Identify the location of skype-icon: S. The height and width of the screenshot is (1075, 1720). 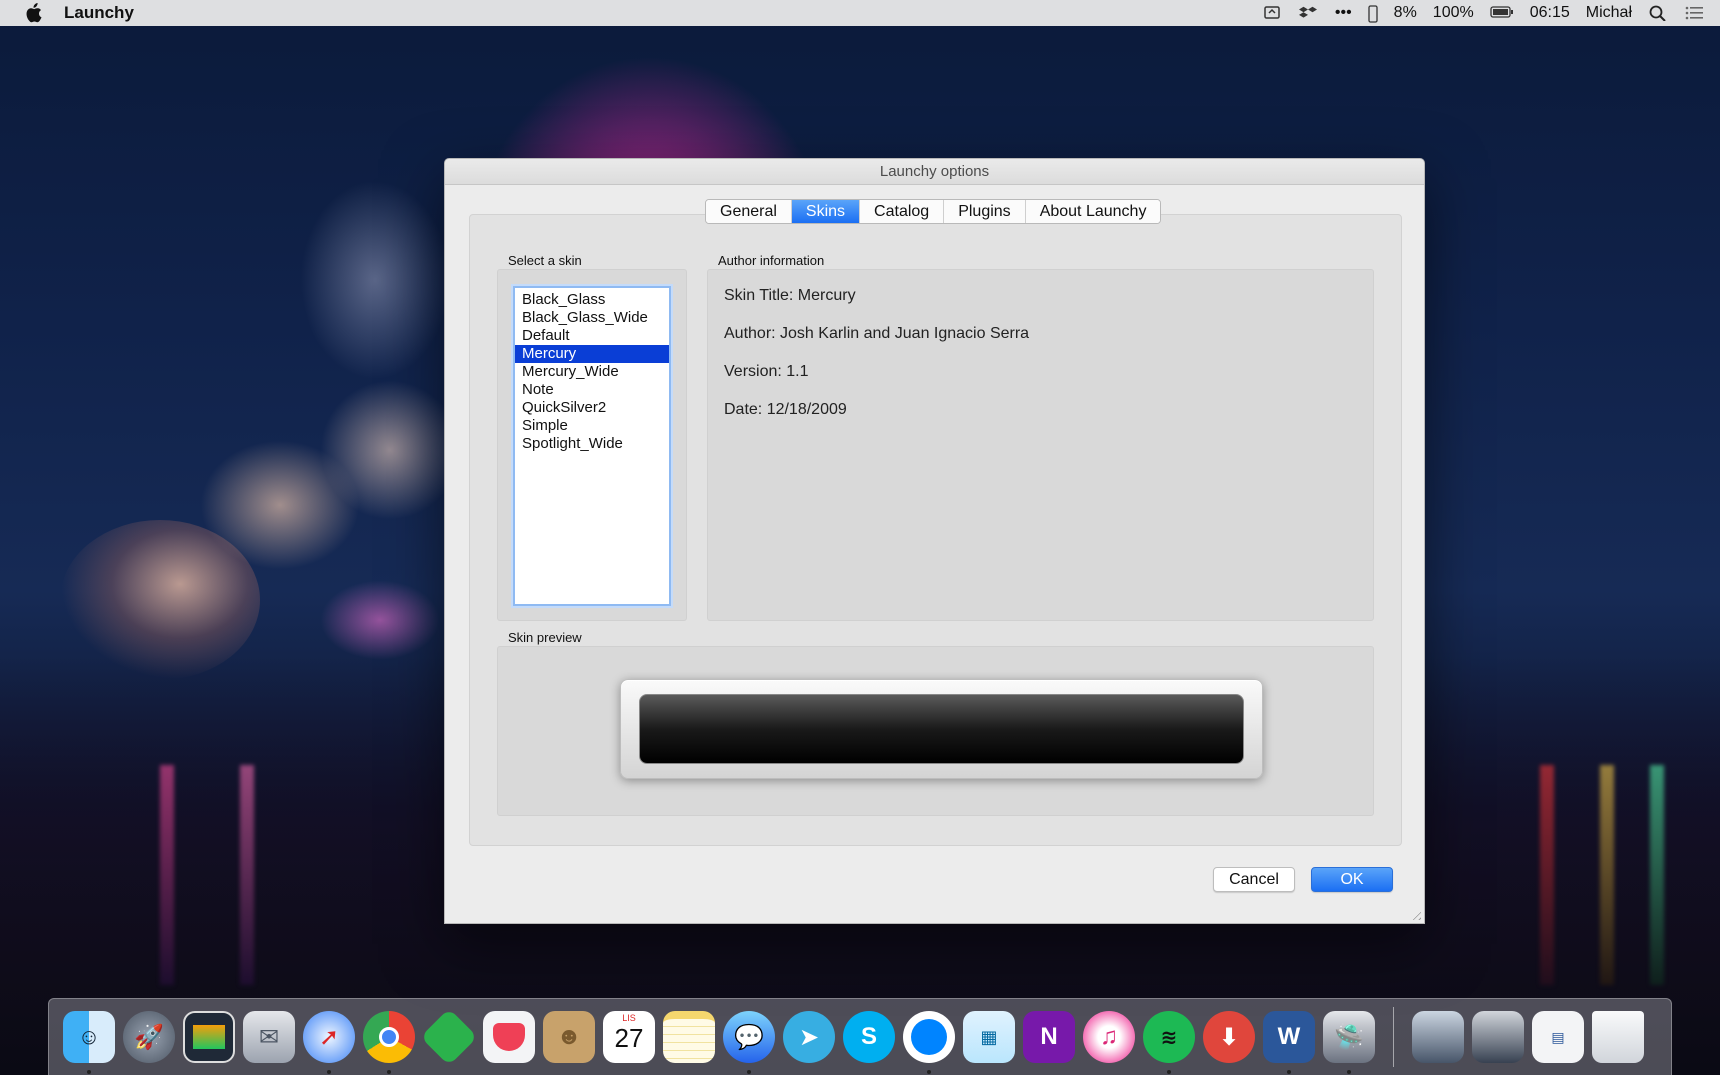
(869, 1037).